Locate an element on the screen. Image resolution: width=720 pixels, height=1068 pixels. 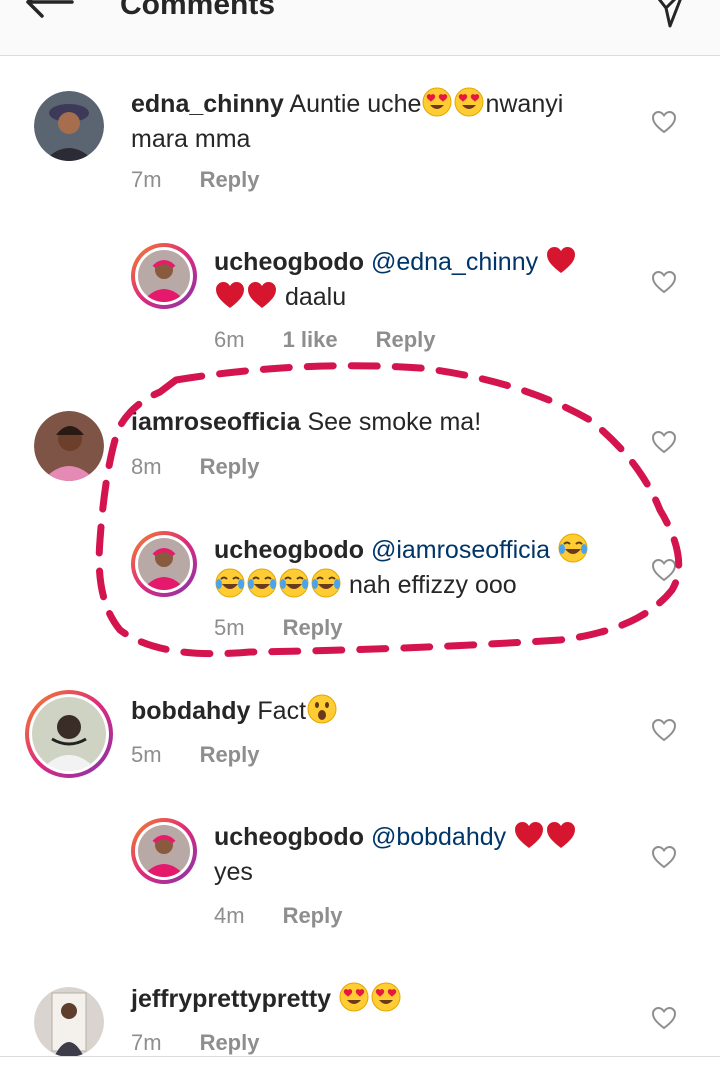
reply-body: nah effizzy ooo is located at coordinates (432, 585).